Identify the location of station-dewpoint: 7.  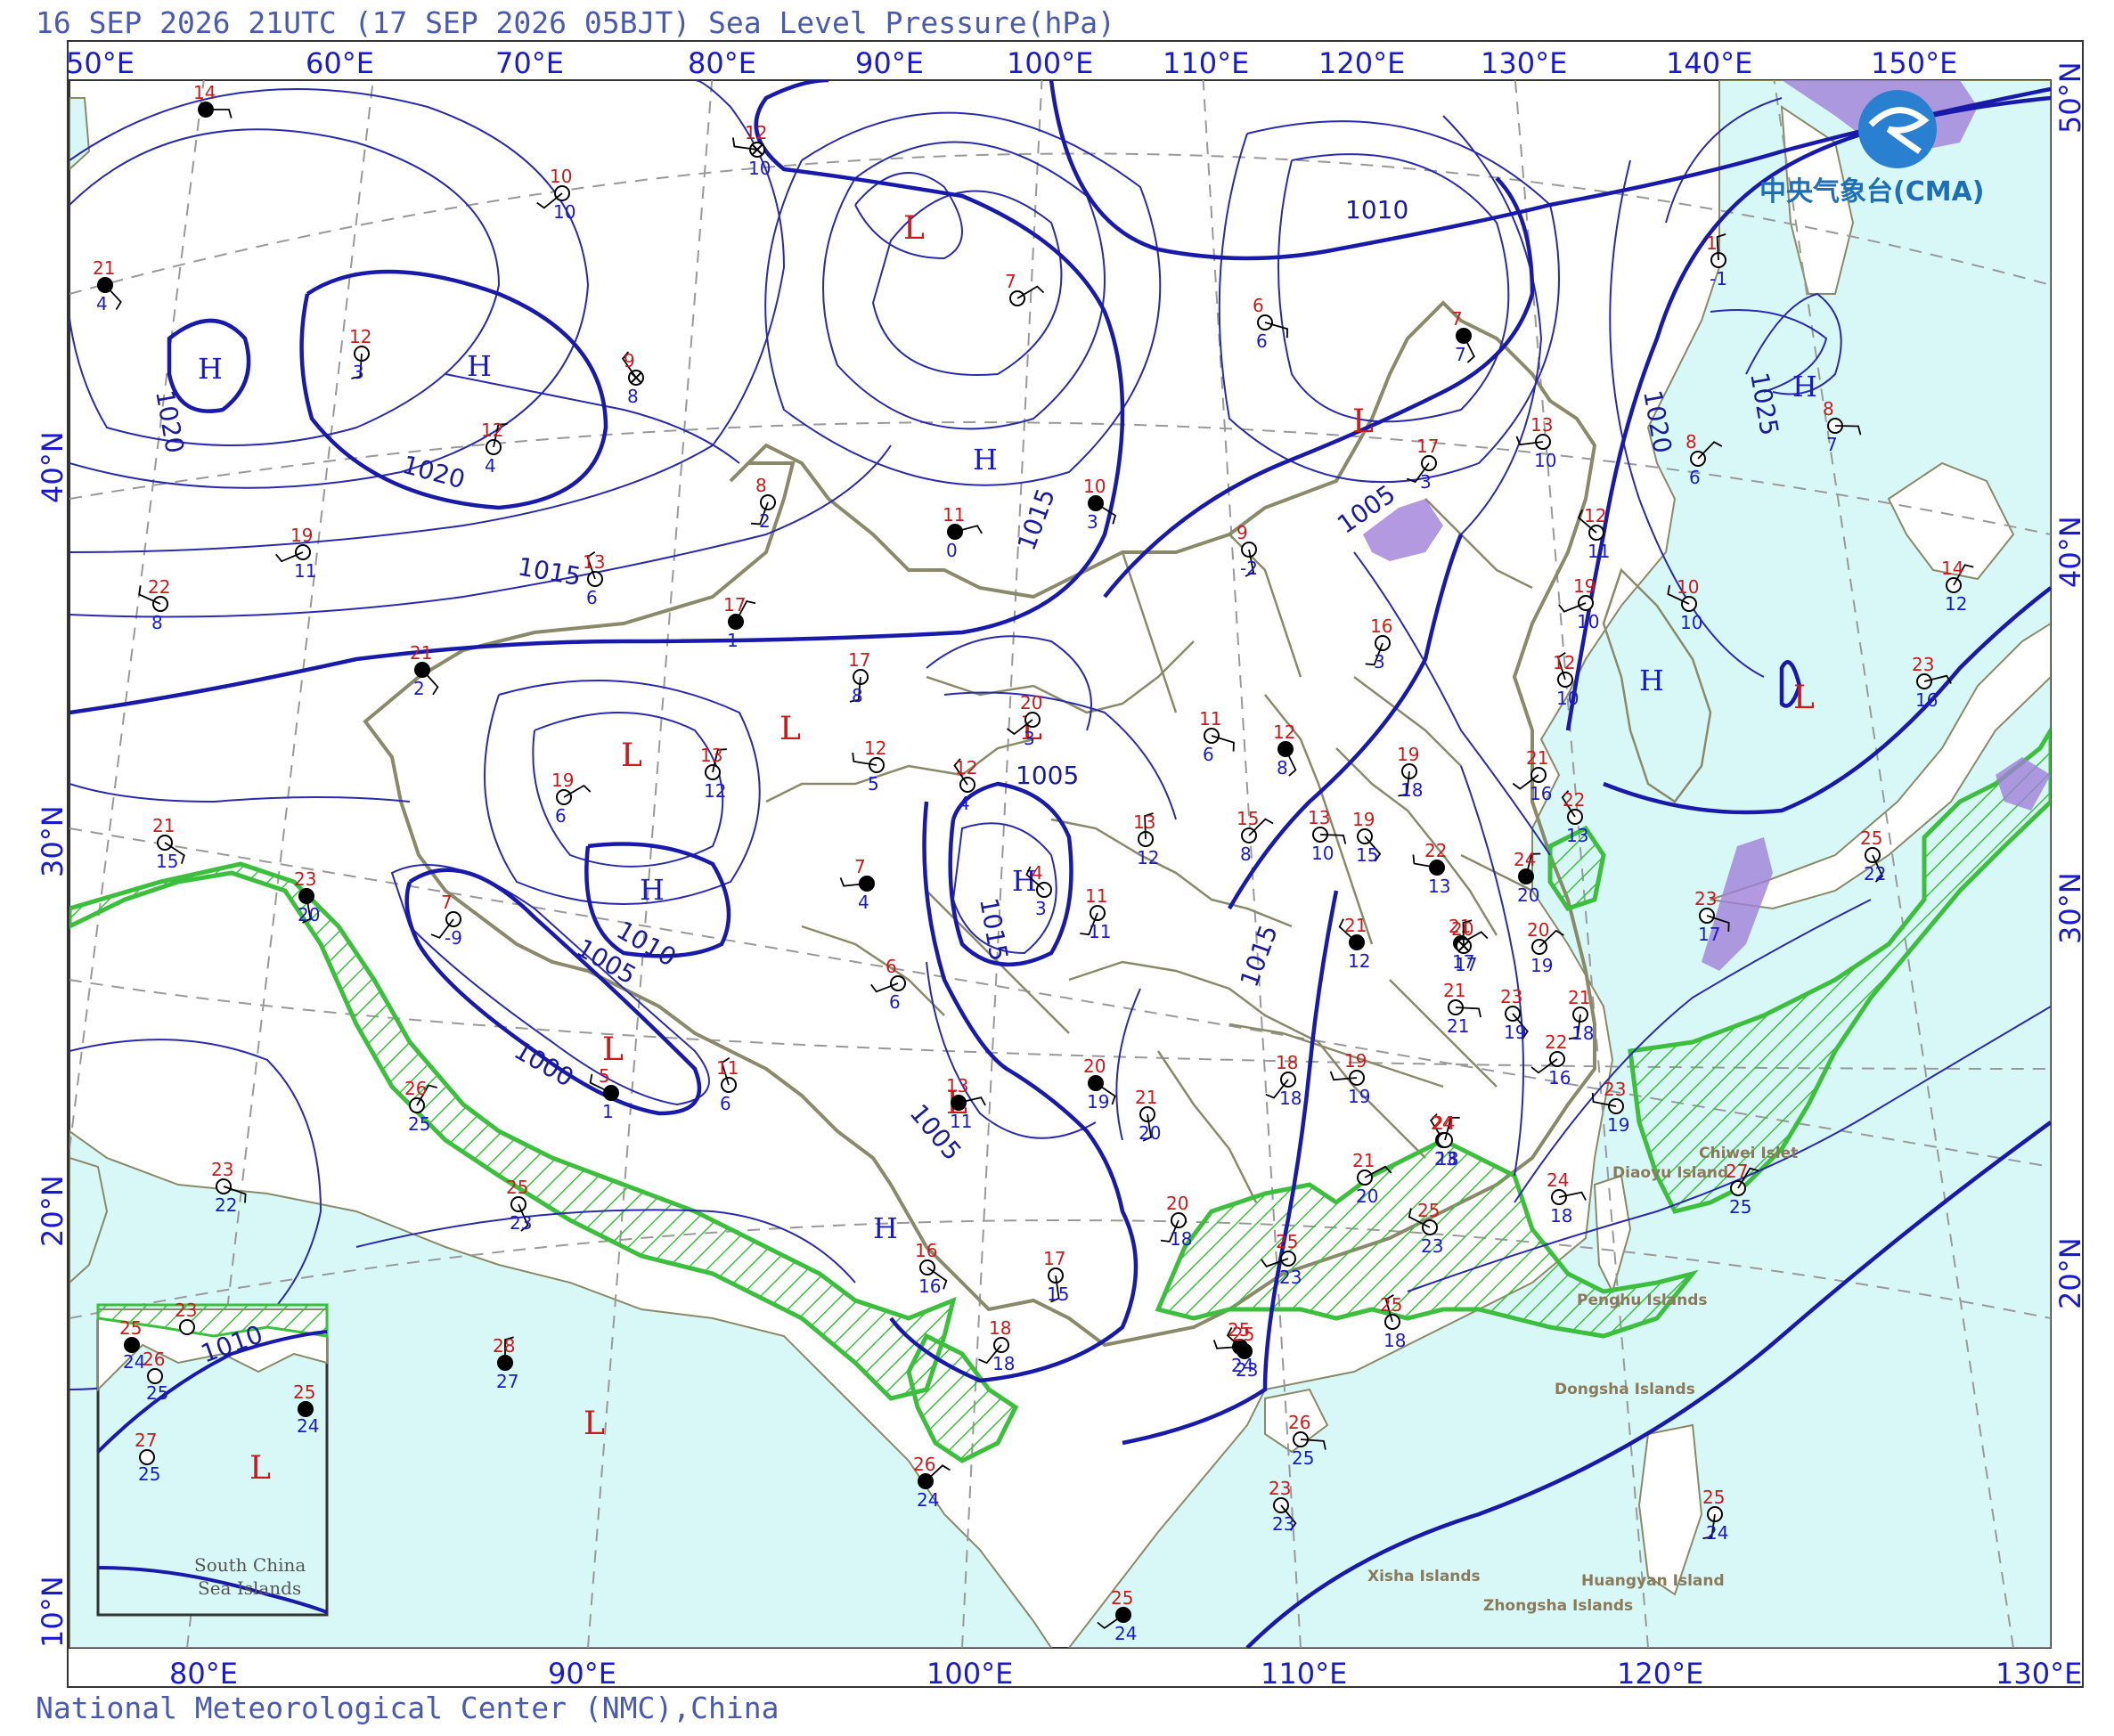
(1832, 445).